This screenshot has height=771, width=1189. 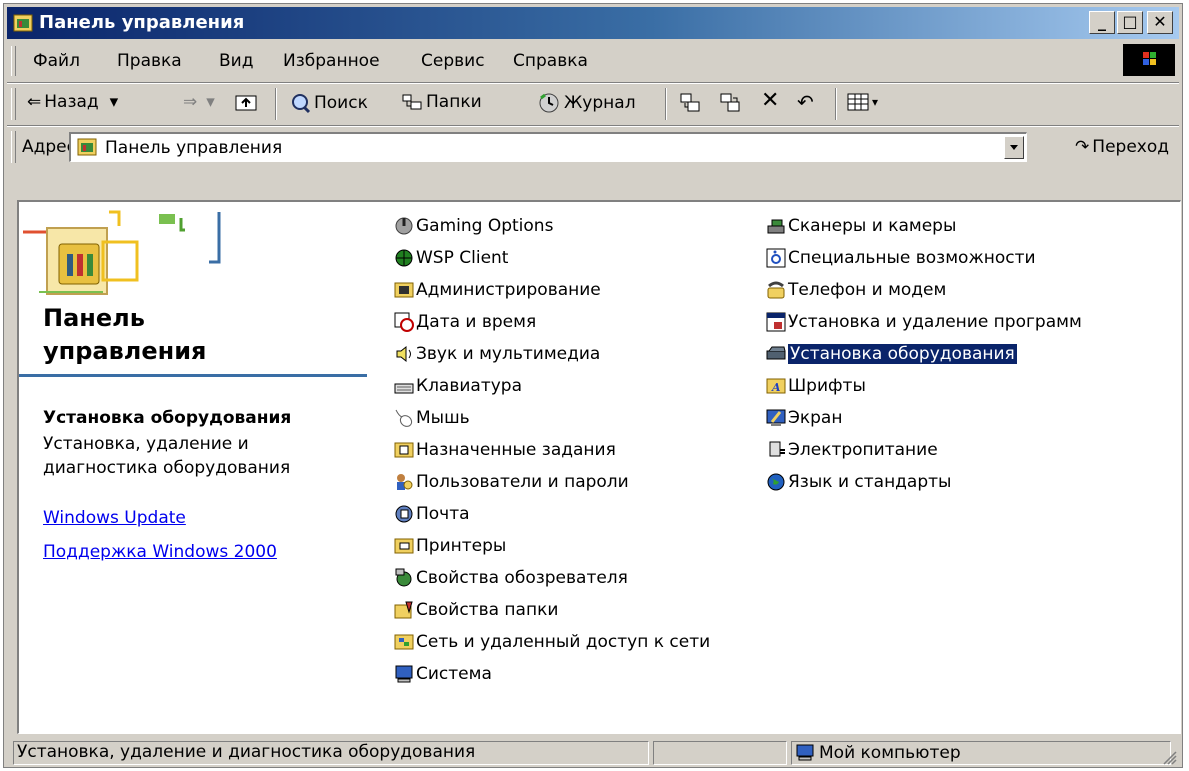 I want to click on up-folder-icon, so click(x=246, y=103).